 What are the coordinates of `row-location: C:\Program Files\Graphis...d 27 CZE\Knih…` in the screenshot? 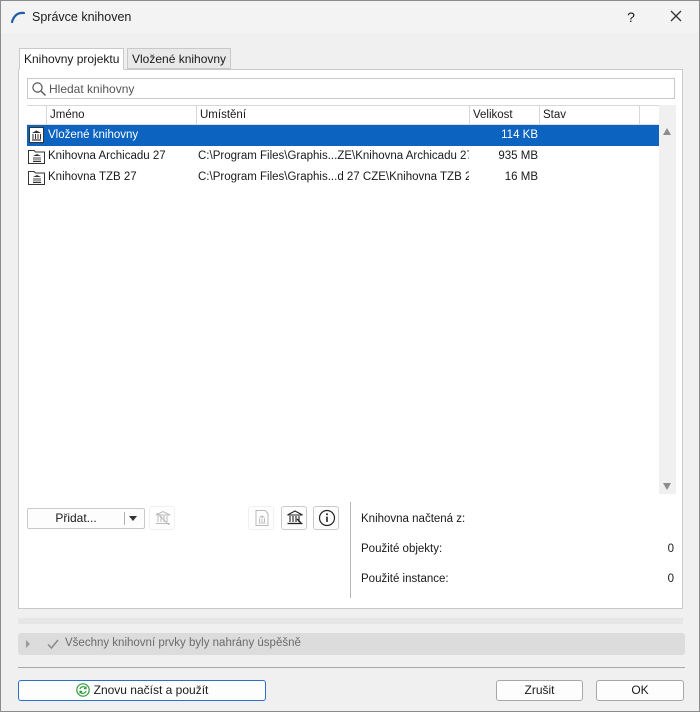 It's located at (333, 177).